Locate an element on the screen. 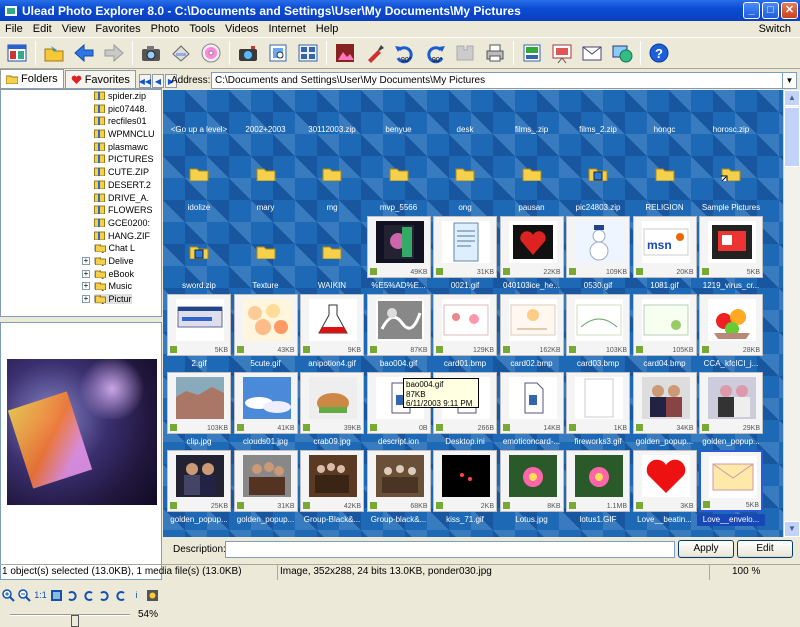 The height and width of the screenshot is (627, 800). rotate-small-icon is located at coordinates (104, 595).